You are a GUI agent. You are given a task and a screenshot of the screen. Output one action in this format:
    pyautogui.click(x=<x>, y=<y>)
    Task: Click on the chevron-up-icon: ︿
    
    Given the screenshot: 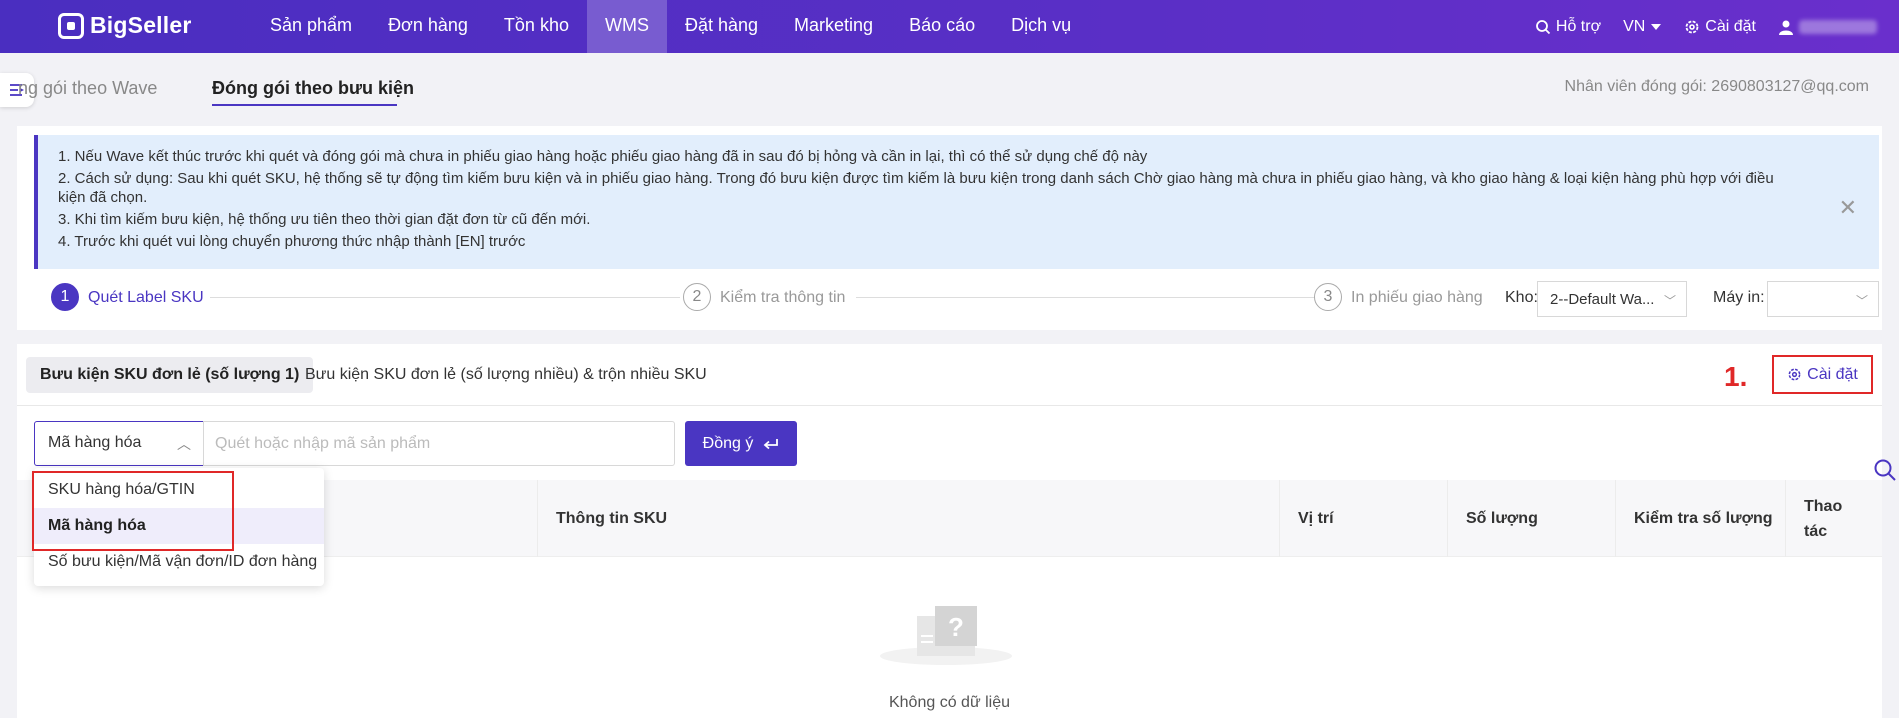 What is the action you would take?
    pyautogui.click(x=184, y=444)
    